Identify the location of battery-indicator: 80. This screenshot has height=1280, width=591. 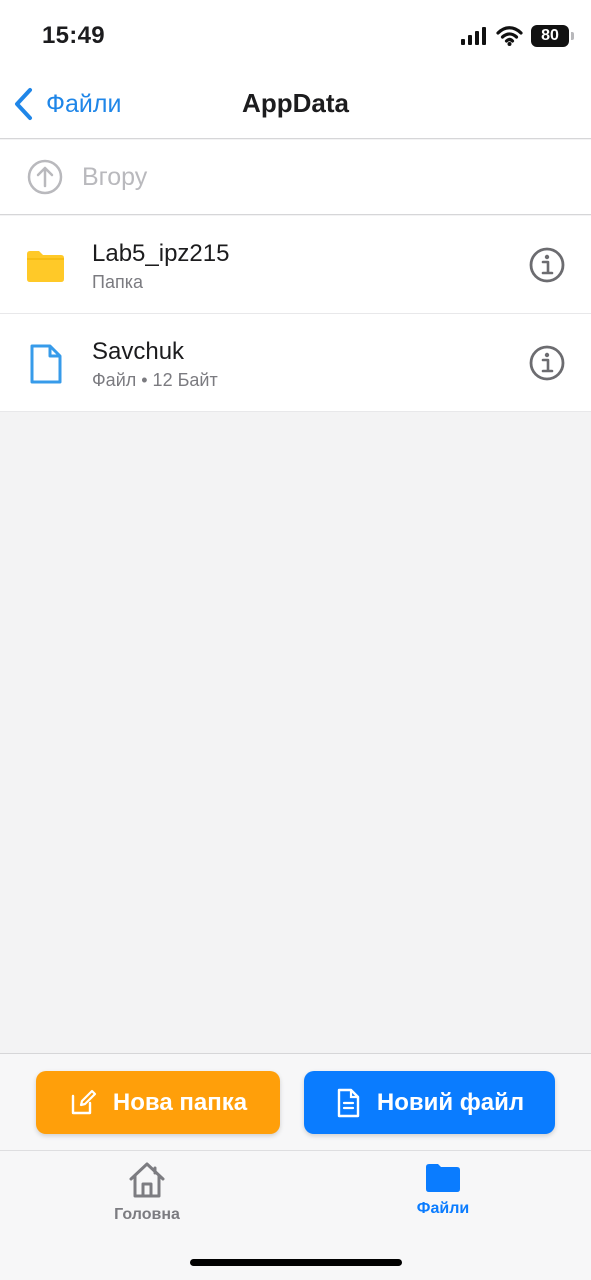
(552, 36).